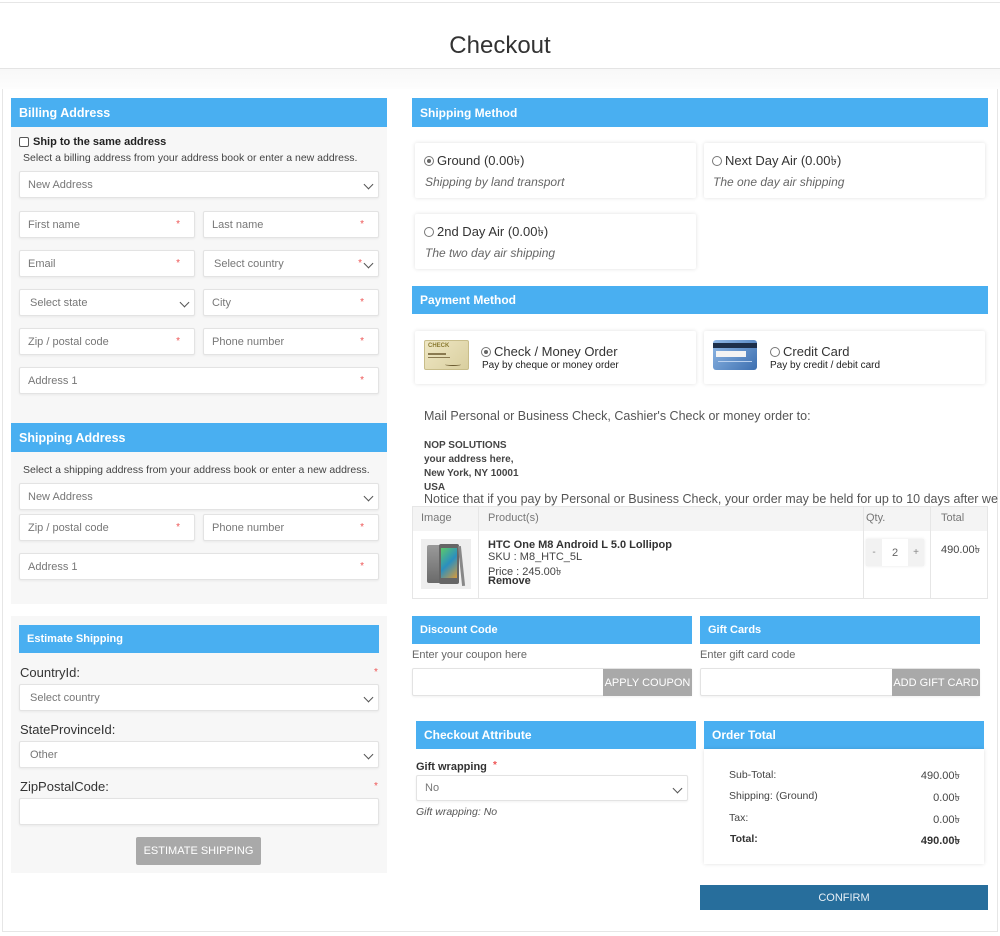 The image size is (1000, 936). I want to click on billing-phone-input: Phone number *, so click(291, 341).